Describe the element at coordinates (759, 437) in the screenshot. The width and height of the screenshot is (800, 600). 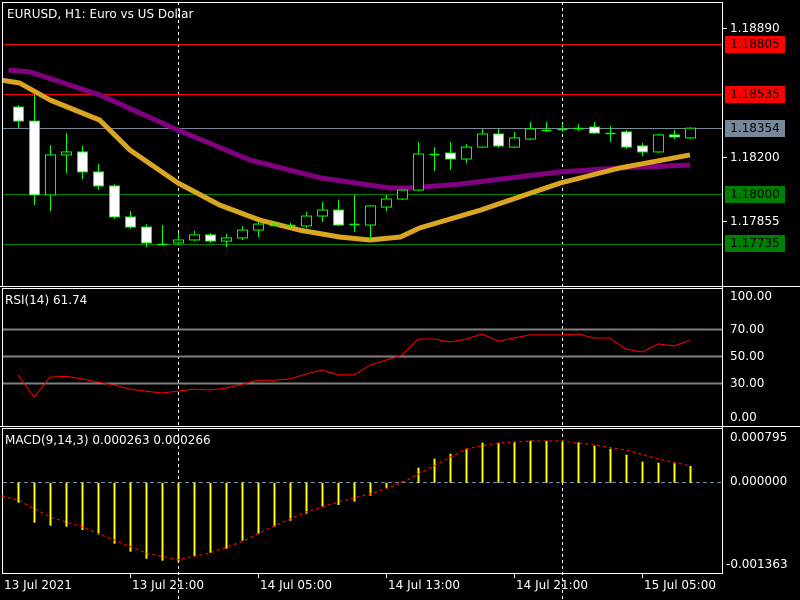
I see `macd-tick-label: 0.000795` at that location.